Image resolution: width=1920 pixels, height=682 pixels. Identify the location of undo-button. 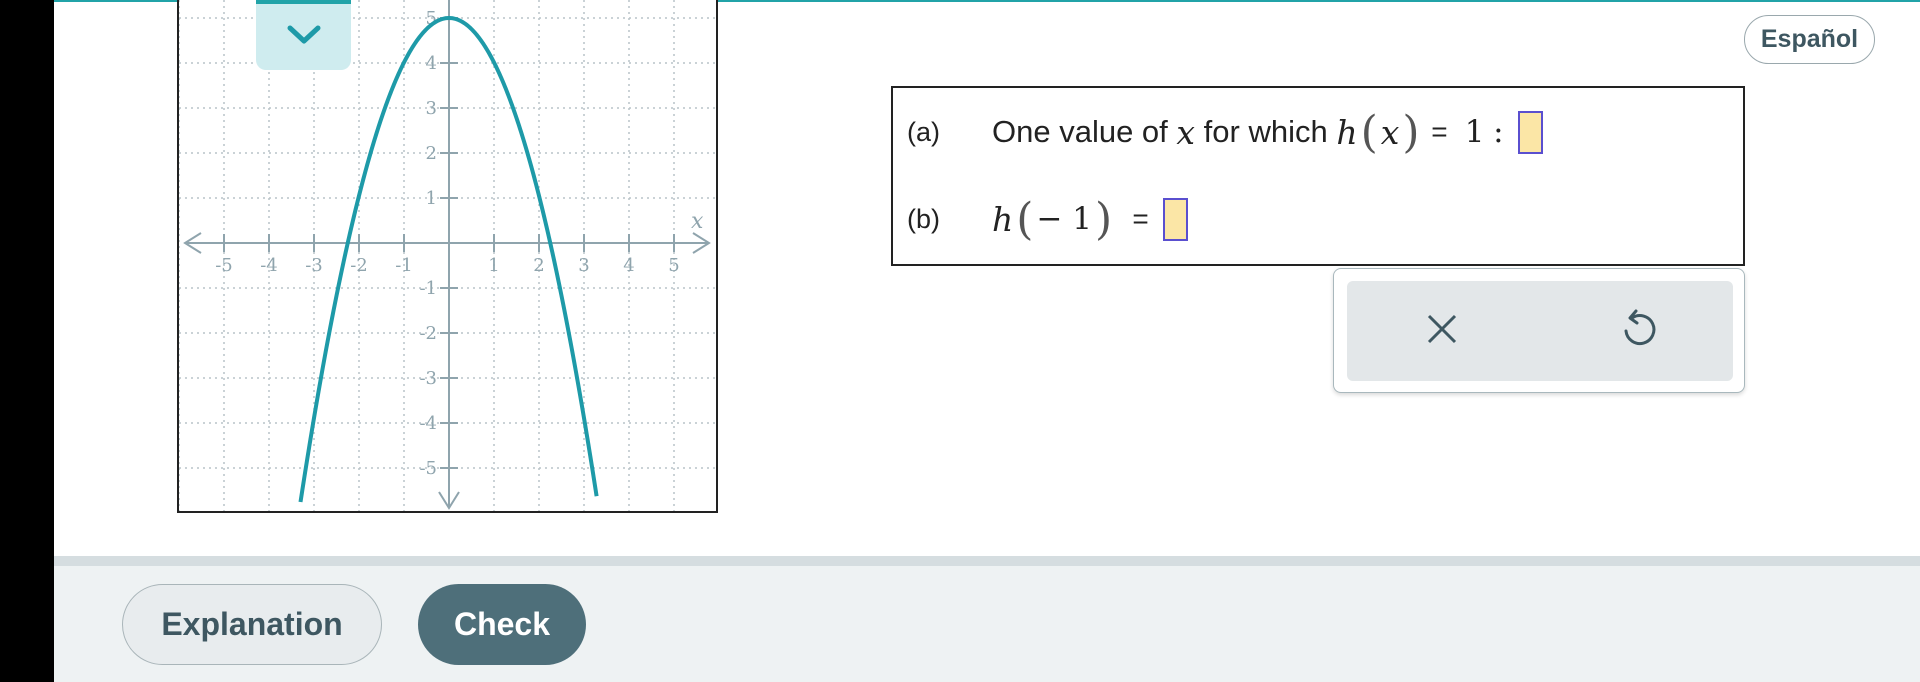
(1638, 331).